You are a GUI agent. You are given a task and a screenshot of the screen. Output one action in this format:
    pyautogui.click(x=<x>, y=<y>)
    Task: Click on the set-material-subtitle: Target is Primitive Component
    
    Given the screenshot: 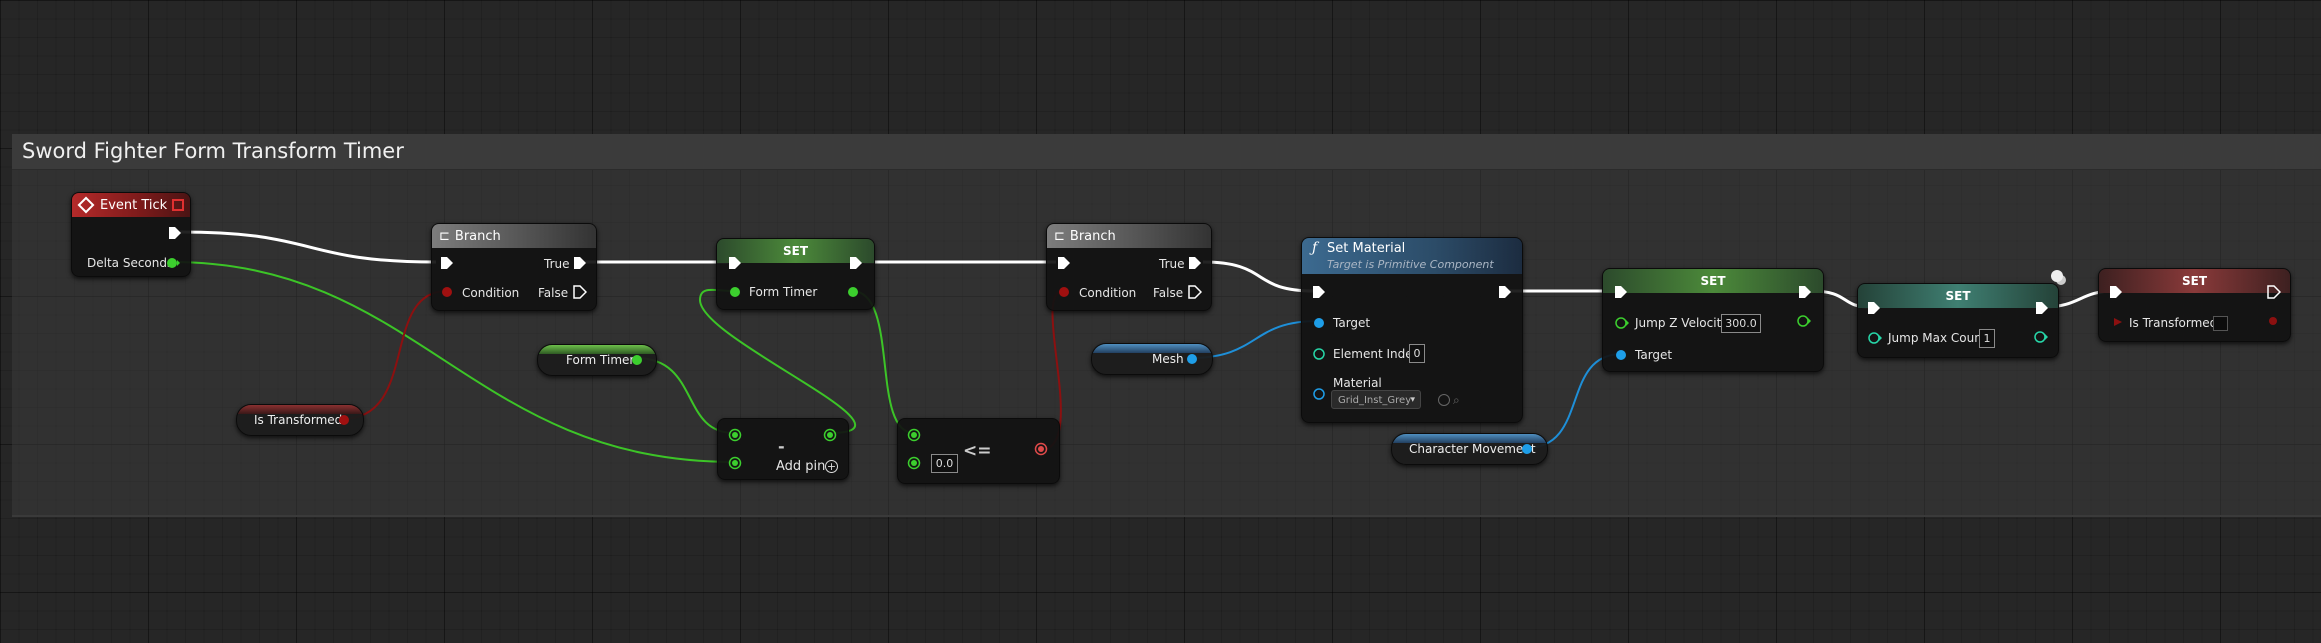 What is the action you would take?
    pyautogui.click(x=1410, y=264)
    